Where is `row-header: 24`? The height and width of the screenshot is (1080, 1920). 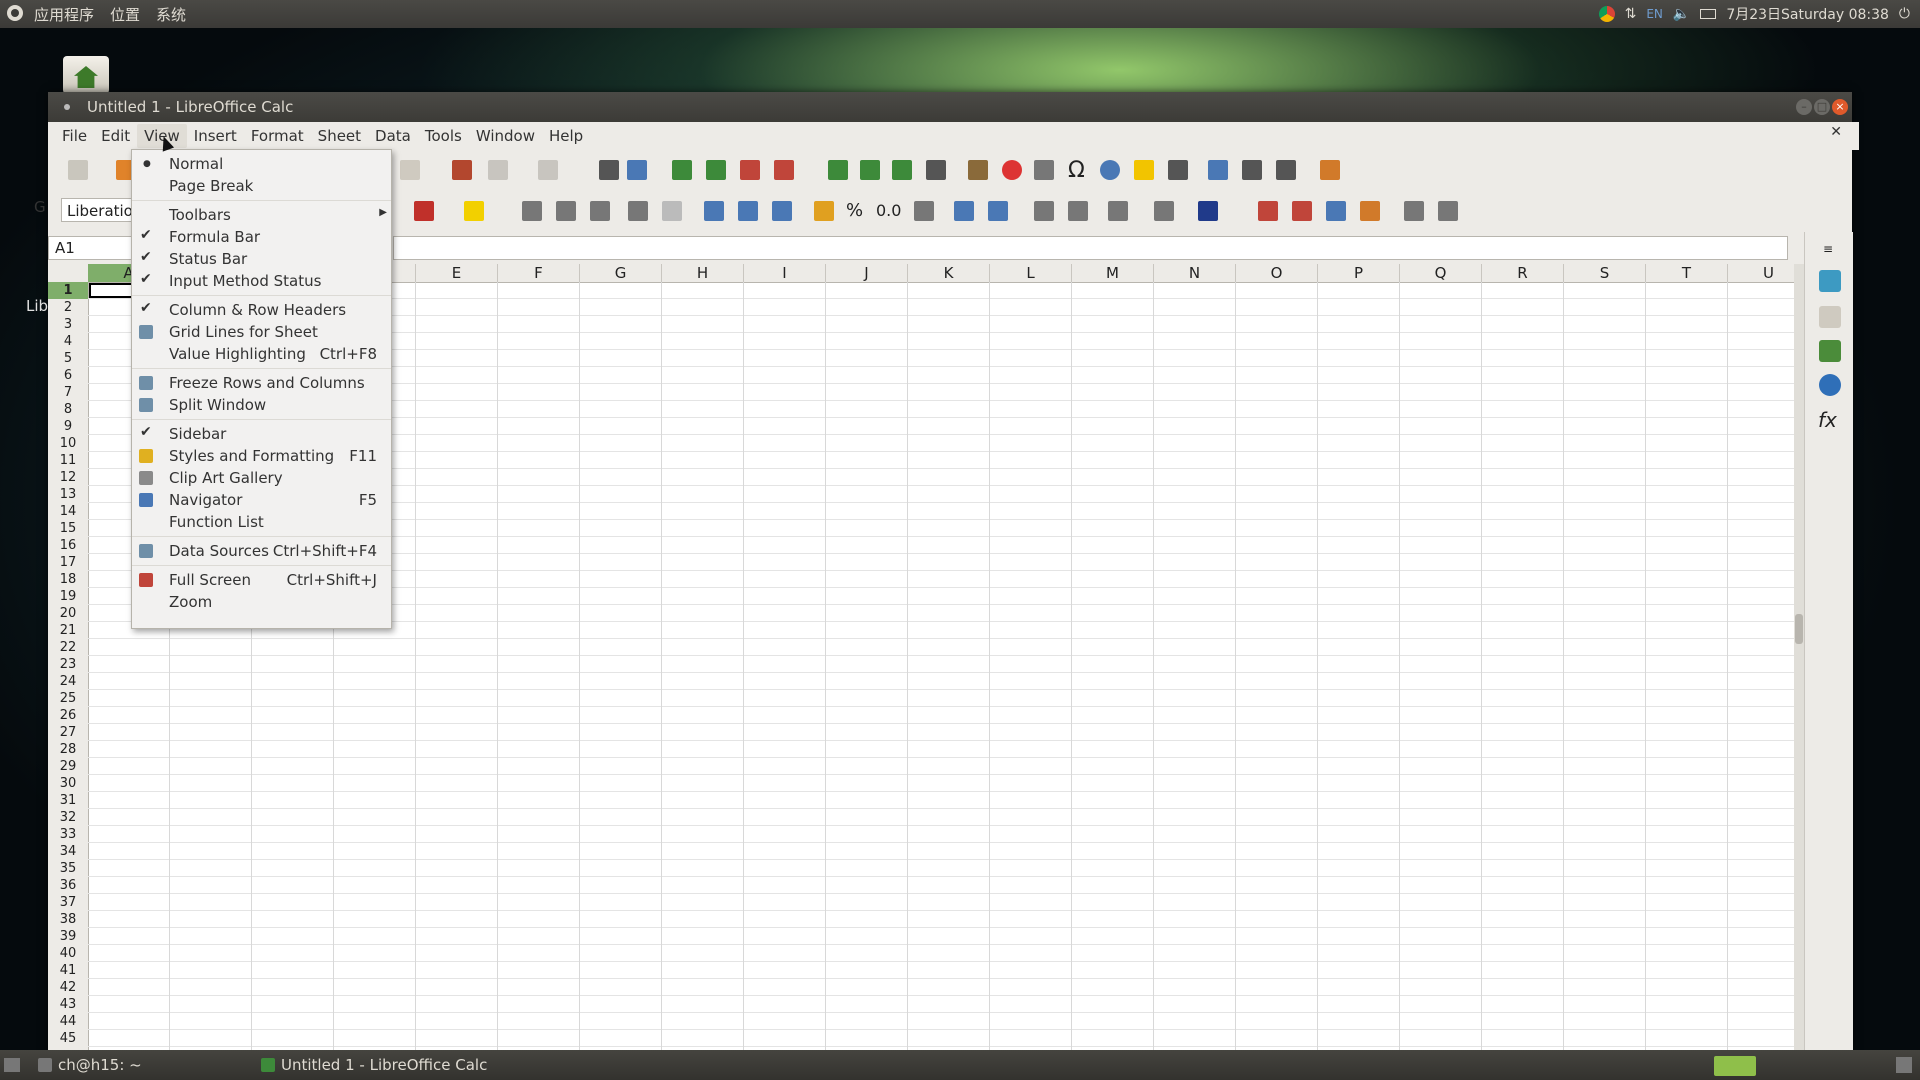
row-header: 24 is located at coordinates (68, 681).